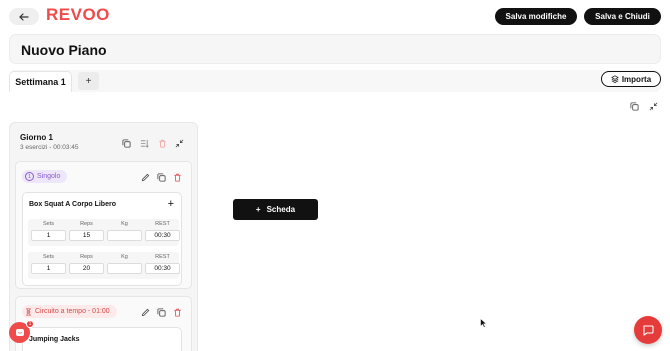 Image resolution: width=670 pixels, height=351 pixels. I want to click on block-number: 1, so click(29, 176).